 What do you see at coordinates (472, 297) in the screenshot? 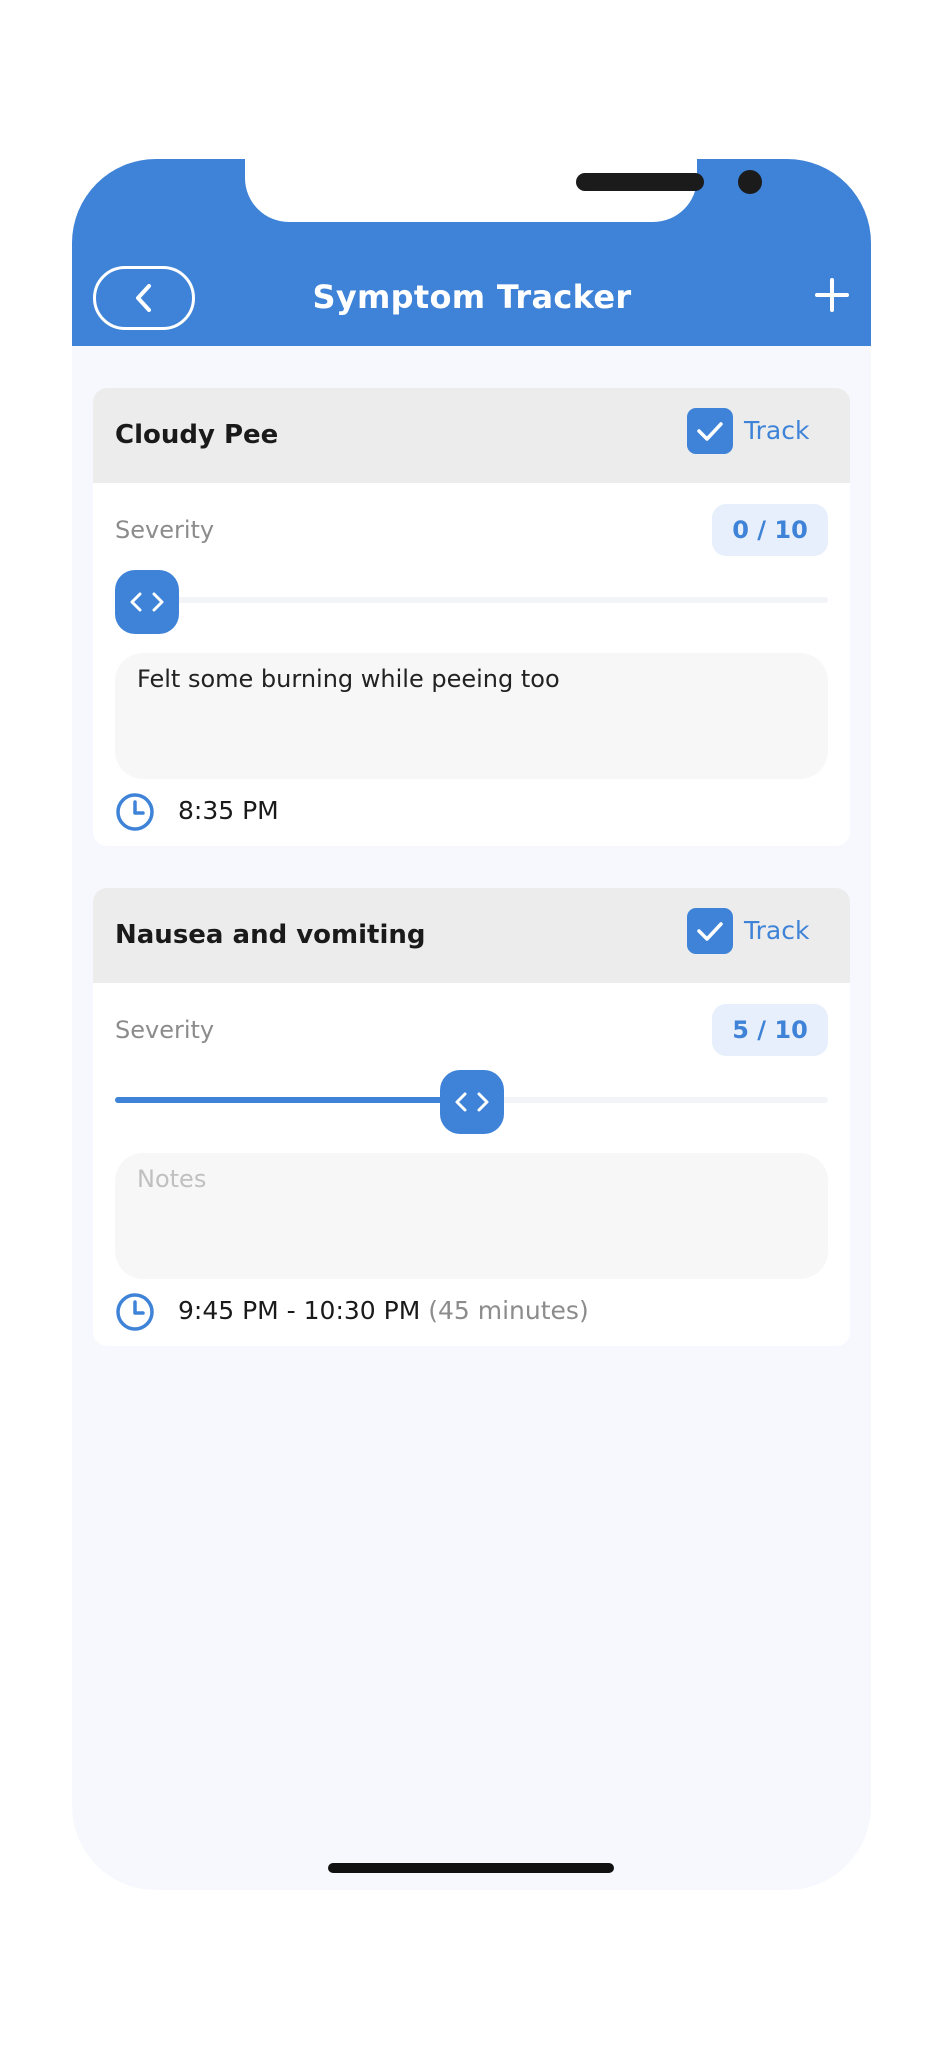
I see `page-title: Symptom Tracker` at bounding box center [472, 297].